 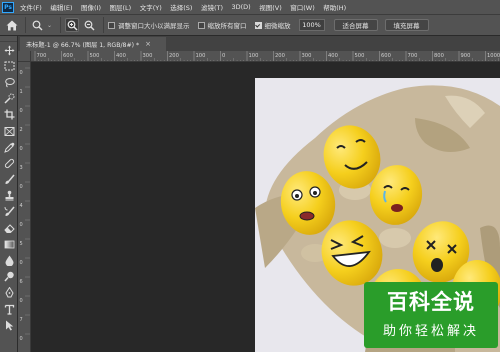 I want to click on menu-type: 文字(Y), so click(x=151, y=7).